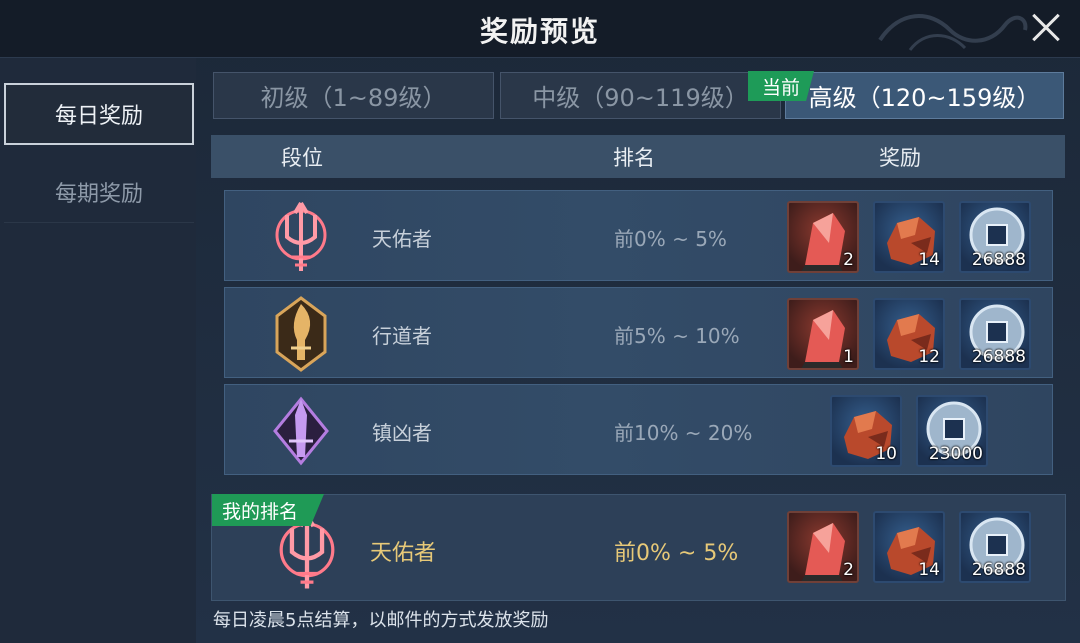 The image size is (1080, 643). I want to click on table-row: 镇凶者 前10% ~ 20% 10 23000, so click(638, 429).